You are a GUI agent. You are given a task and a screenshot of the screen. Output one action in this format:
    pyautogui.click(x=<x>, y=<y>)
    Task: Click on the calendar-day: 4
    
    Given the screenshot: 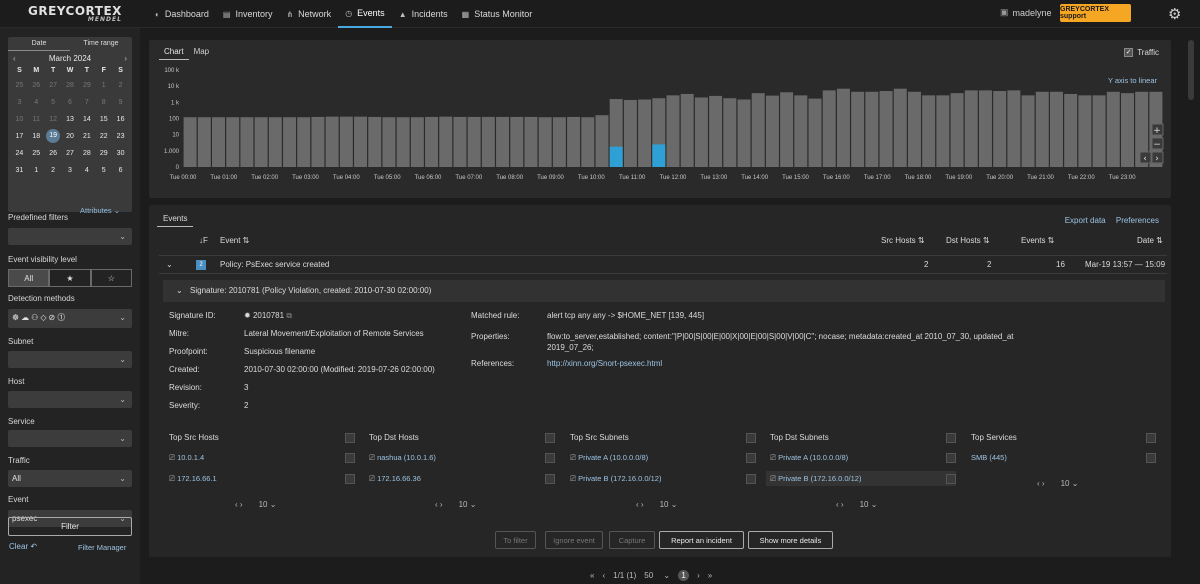 What is the action you would take?
    pyautogui.click(x=86, y=170)
    